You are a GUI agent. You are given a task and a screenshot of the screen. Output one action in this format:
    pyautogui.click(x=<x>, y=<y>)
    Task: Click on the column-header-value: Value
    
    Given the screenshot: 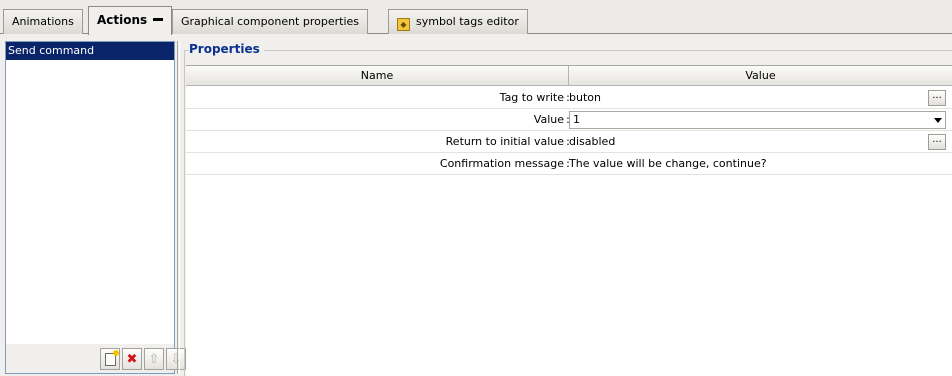 What is the action you would take?
    pyautogui.click(x=760, y=76)
    